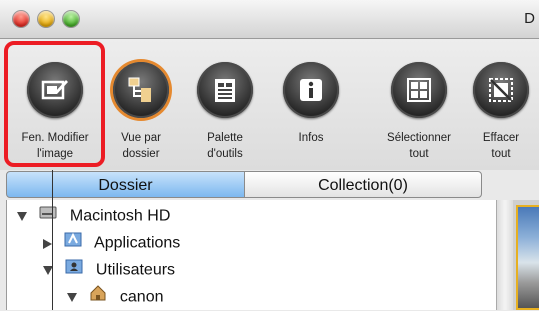 The height and width of the screenshot is (311, 539). Describe the element at coordinates (48, 216) in the screenshot. I see `hard-drive-icon` at that location.